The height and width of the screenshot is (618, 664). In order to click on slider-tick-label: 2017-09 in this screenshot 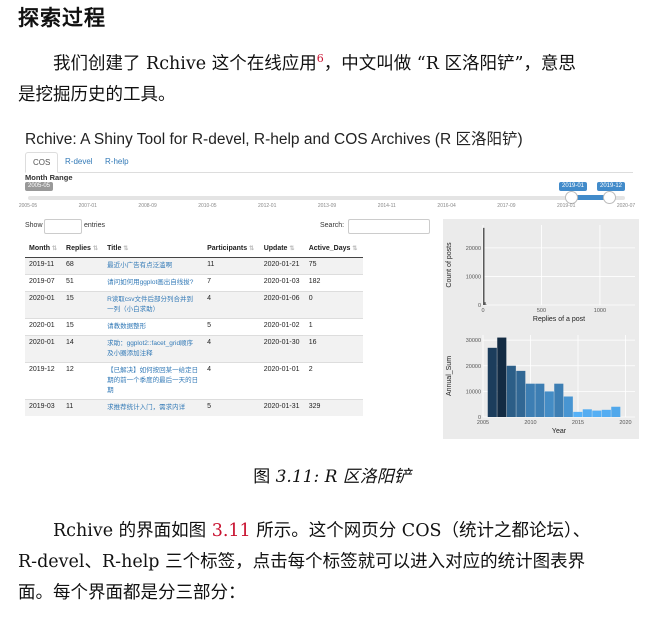, I will do `click(506, 206)`.